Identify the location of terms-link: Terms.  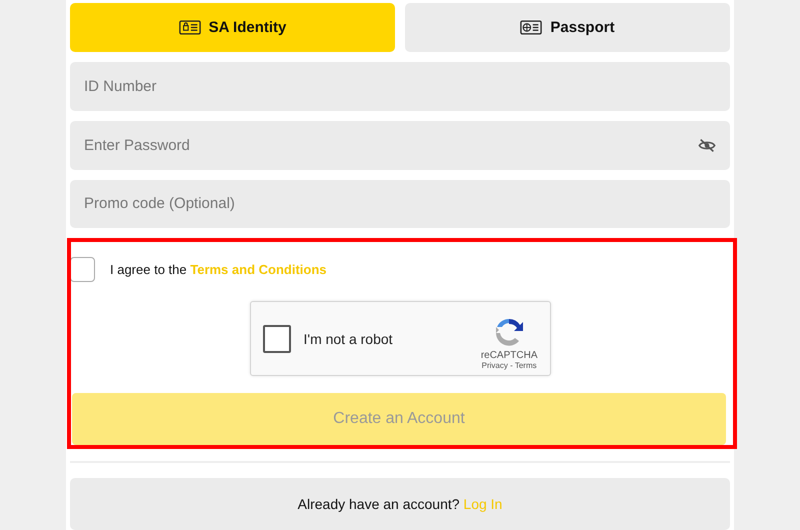
(525, 365).